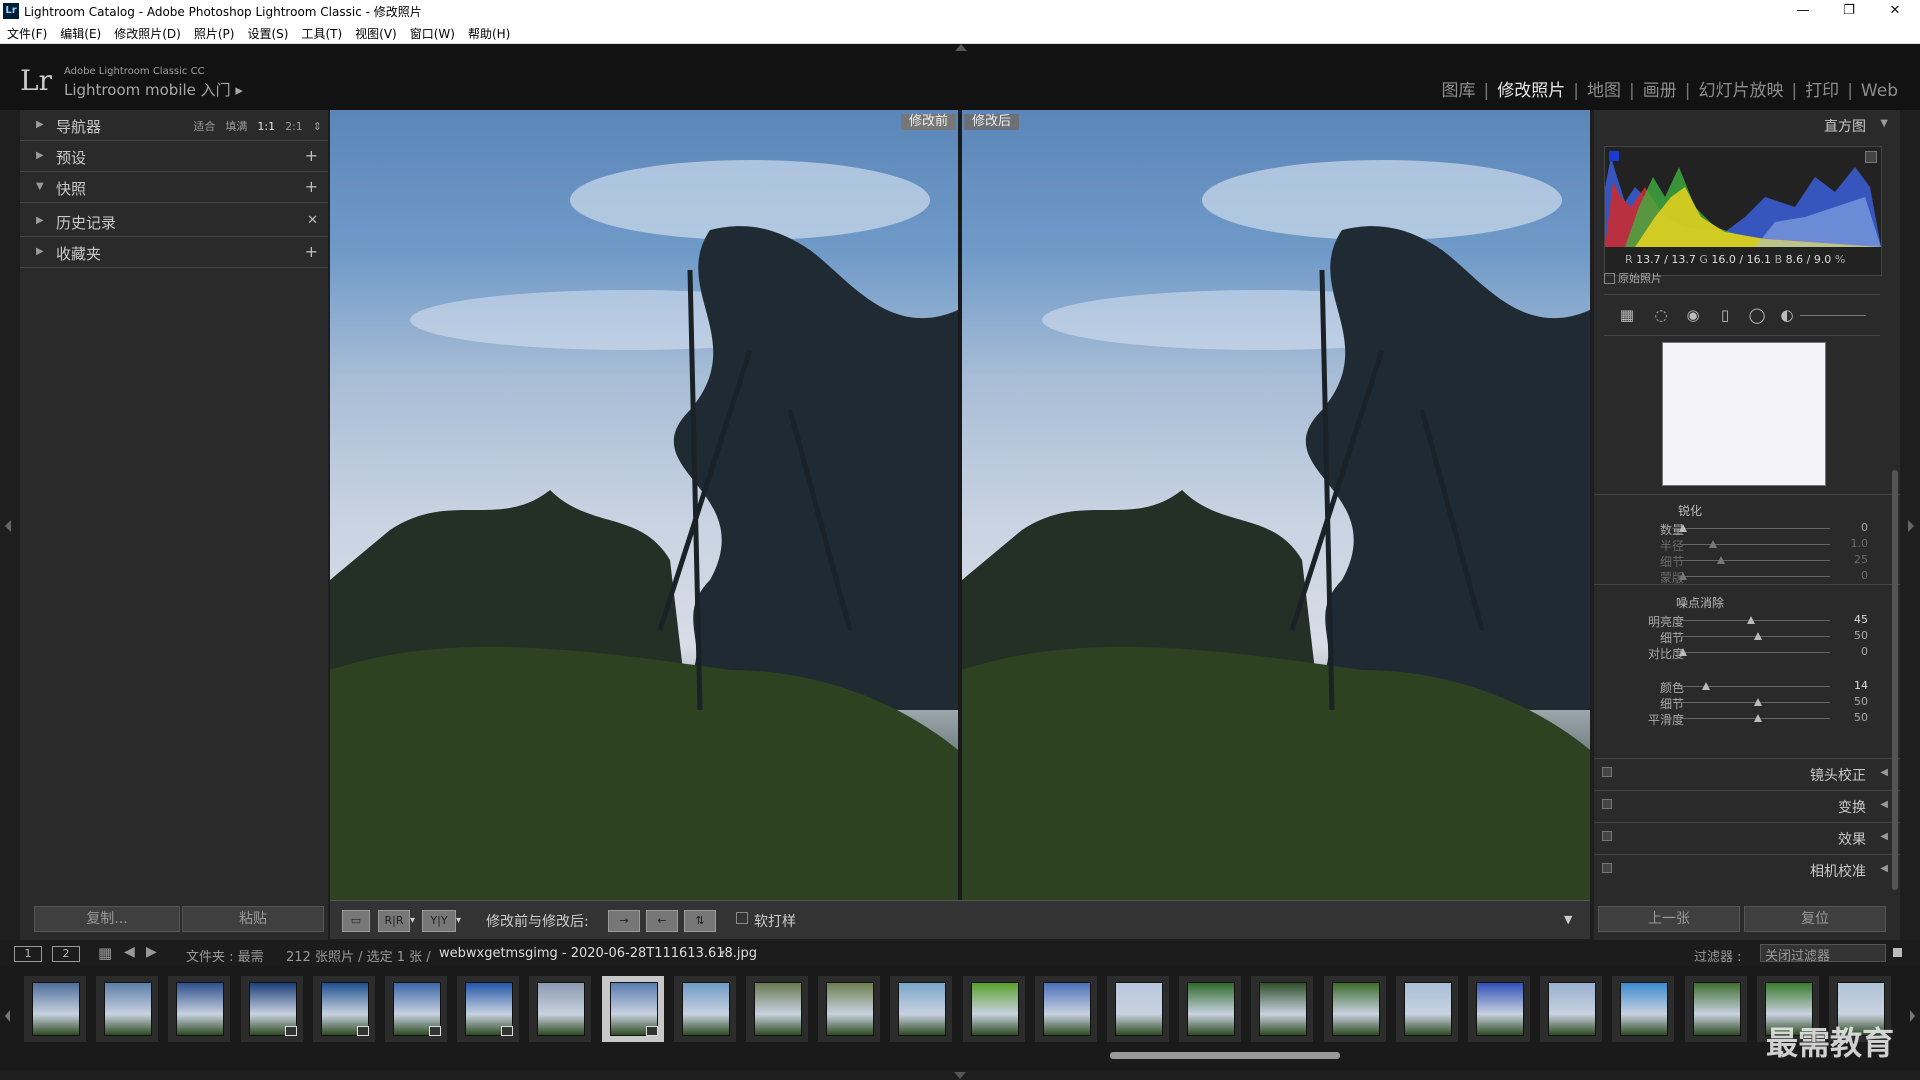  Describe the element at coordinates (147, 32) in the screenshot. I see `menu-develop: 修改照片(D)` at that location.